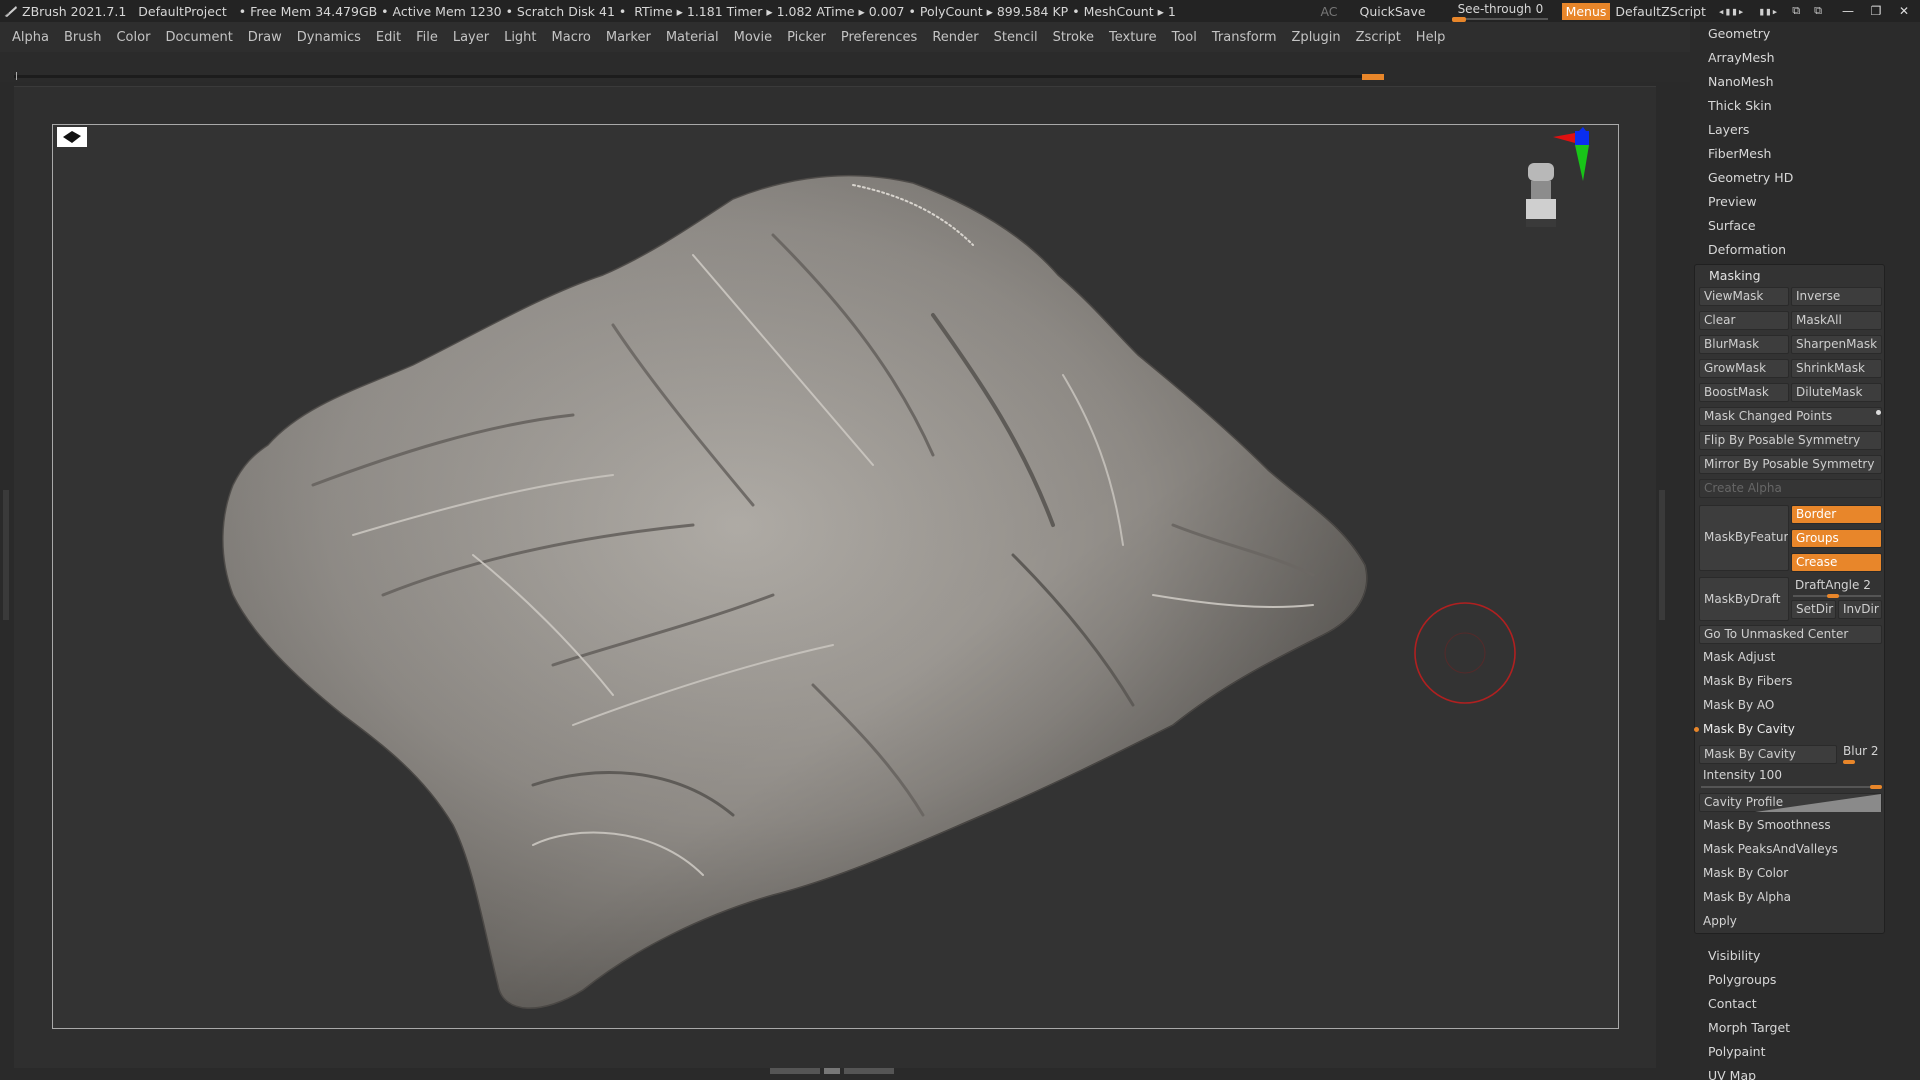 The height and width of the screenshot is (1080, 1920). Describe the element at coordinates (1836, 514) in the screenshot. I see `border-toggle: Border` at that location.